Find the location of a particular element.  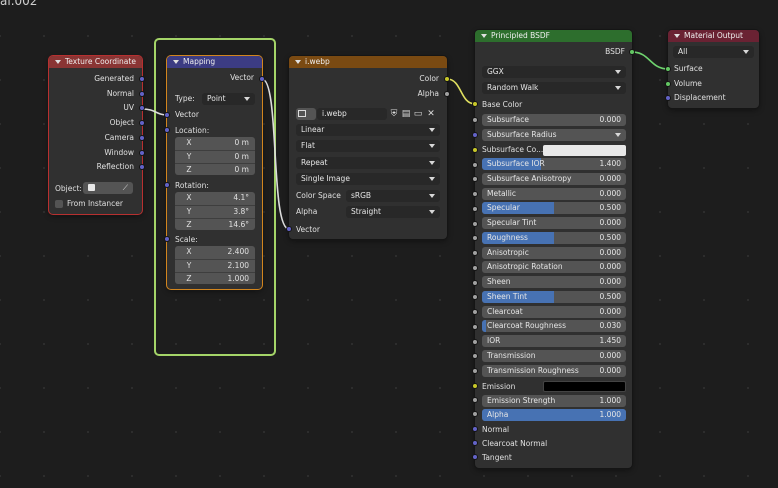

eyedropper-icon: ⟋ is located at coordinates (125, 188).